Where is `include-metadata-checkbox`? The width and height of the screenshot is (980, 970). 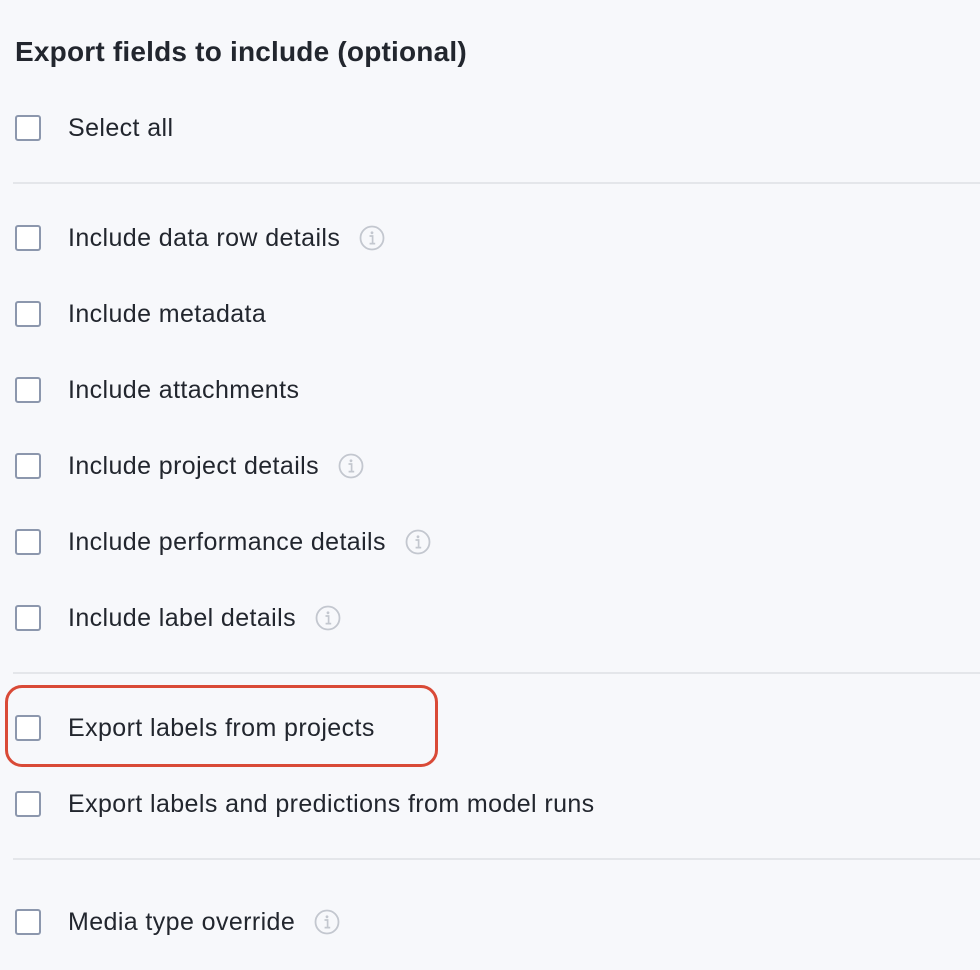
include-metadata-checkbox is located at coordinates (28, 314).